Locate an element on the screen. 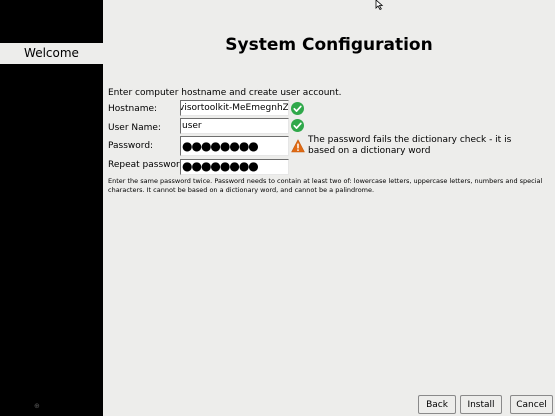 Image resolution: width=555 pixels, height=416 pixels. password-label: Password: is located at coordinates (131, 146).